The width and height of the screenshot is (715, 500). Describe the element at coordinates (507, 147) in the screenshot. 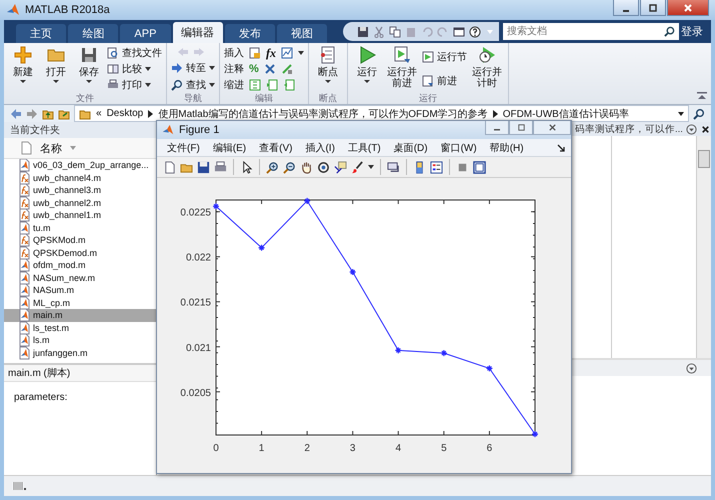

I see `menu-item: 帮助(H)` at that location.